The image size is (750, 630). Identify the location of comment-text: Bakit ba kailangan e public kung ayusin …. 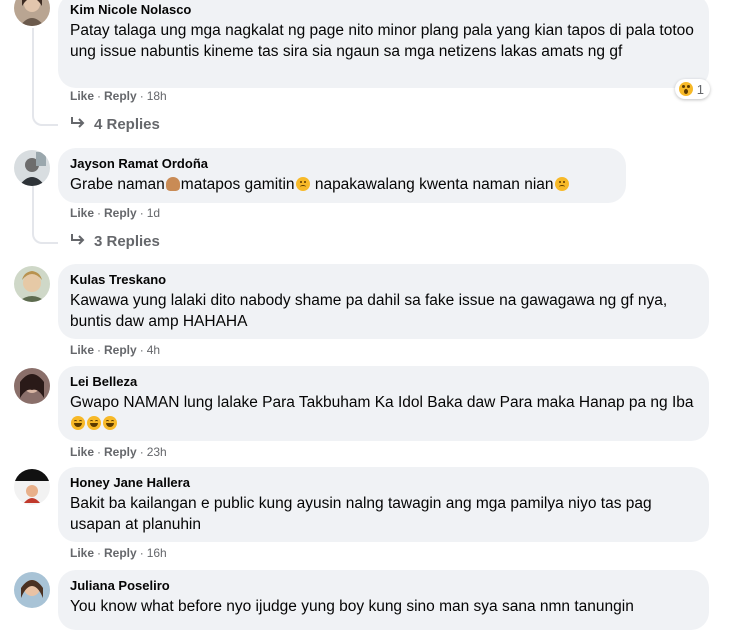
(361, 514).